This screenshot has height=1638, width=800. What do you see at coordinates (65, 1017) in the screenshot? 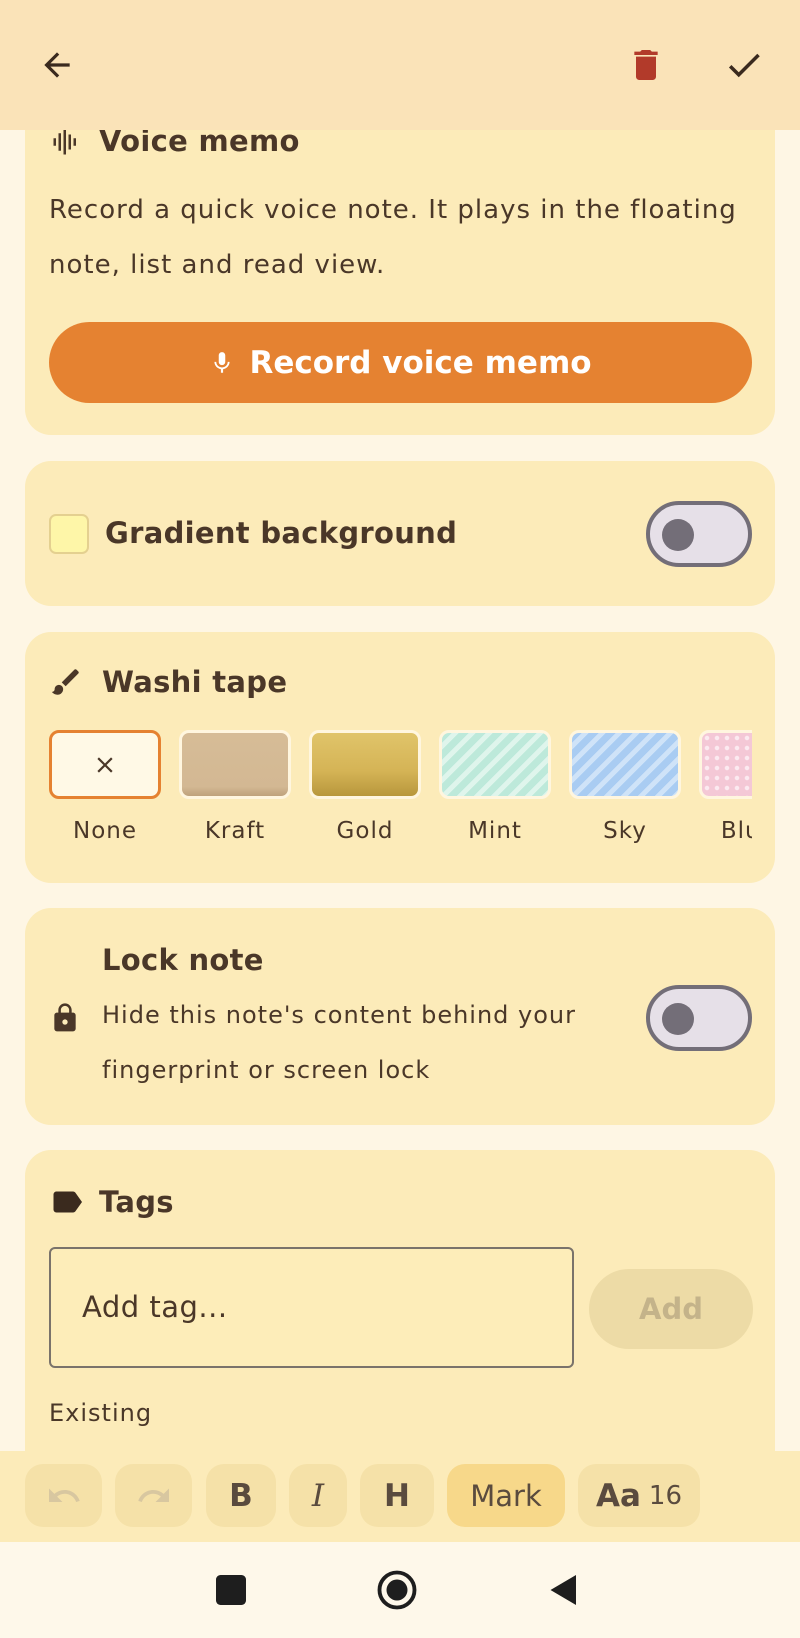
I see `lock-icon` at bounding box center [65, 1017].